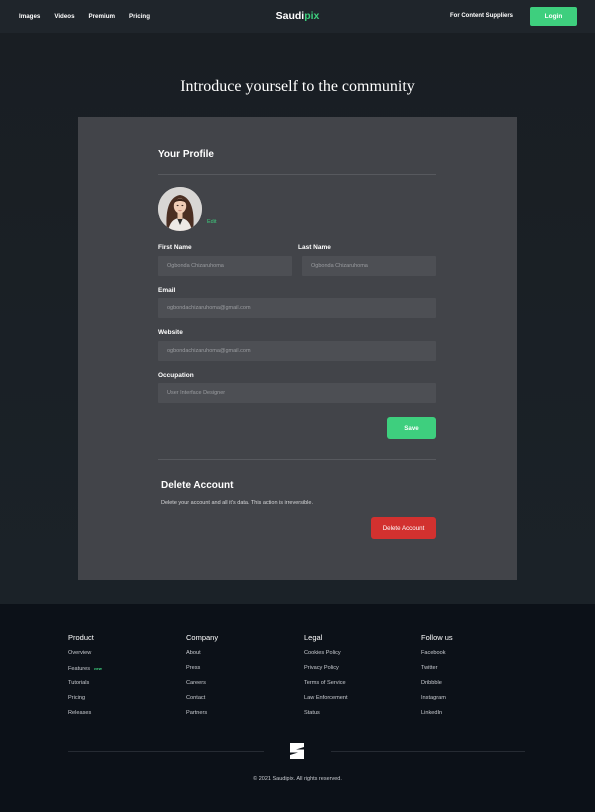 This screenshot has height=812, width=595. What do you see at coordinates (326, 702) in the screenshot?
I see `footer-link-law-enforcement: Law Enforcement` at bounding box center [326, 702].